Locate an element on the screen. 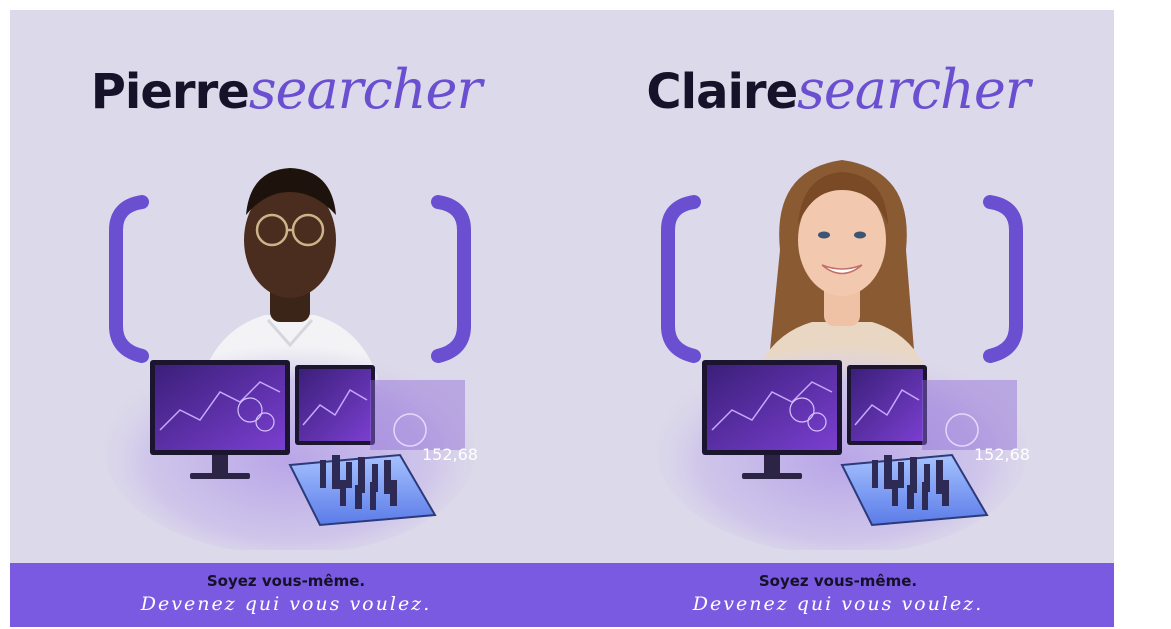 This screenshot has height=629, width=1171. title-bold-part: Pierre is located at coordinates (170, 92).